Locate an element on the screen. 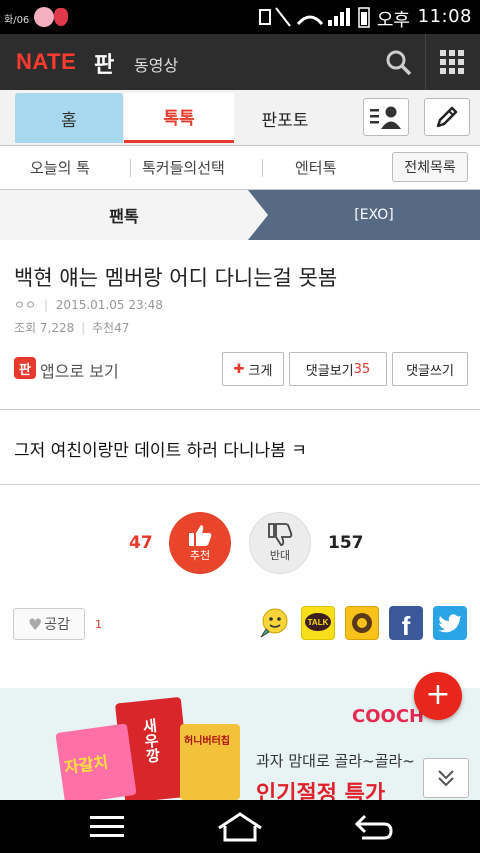 This screenshot has width=480, height=853. header-divider is located at coordinates (425, 62).